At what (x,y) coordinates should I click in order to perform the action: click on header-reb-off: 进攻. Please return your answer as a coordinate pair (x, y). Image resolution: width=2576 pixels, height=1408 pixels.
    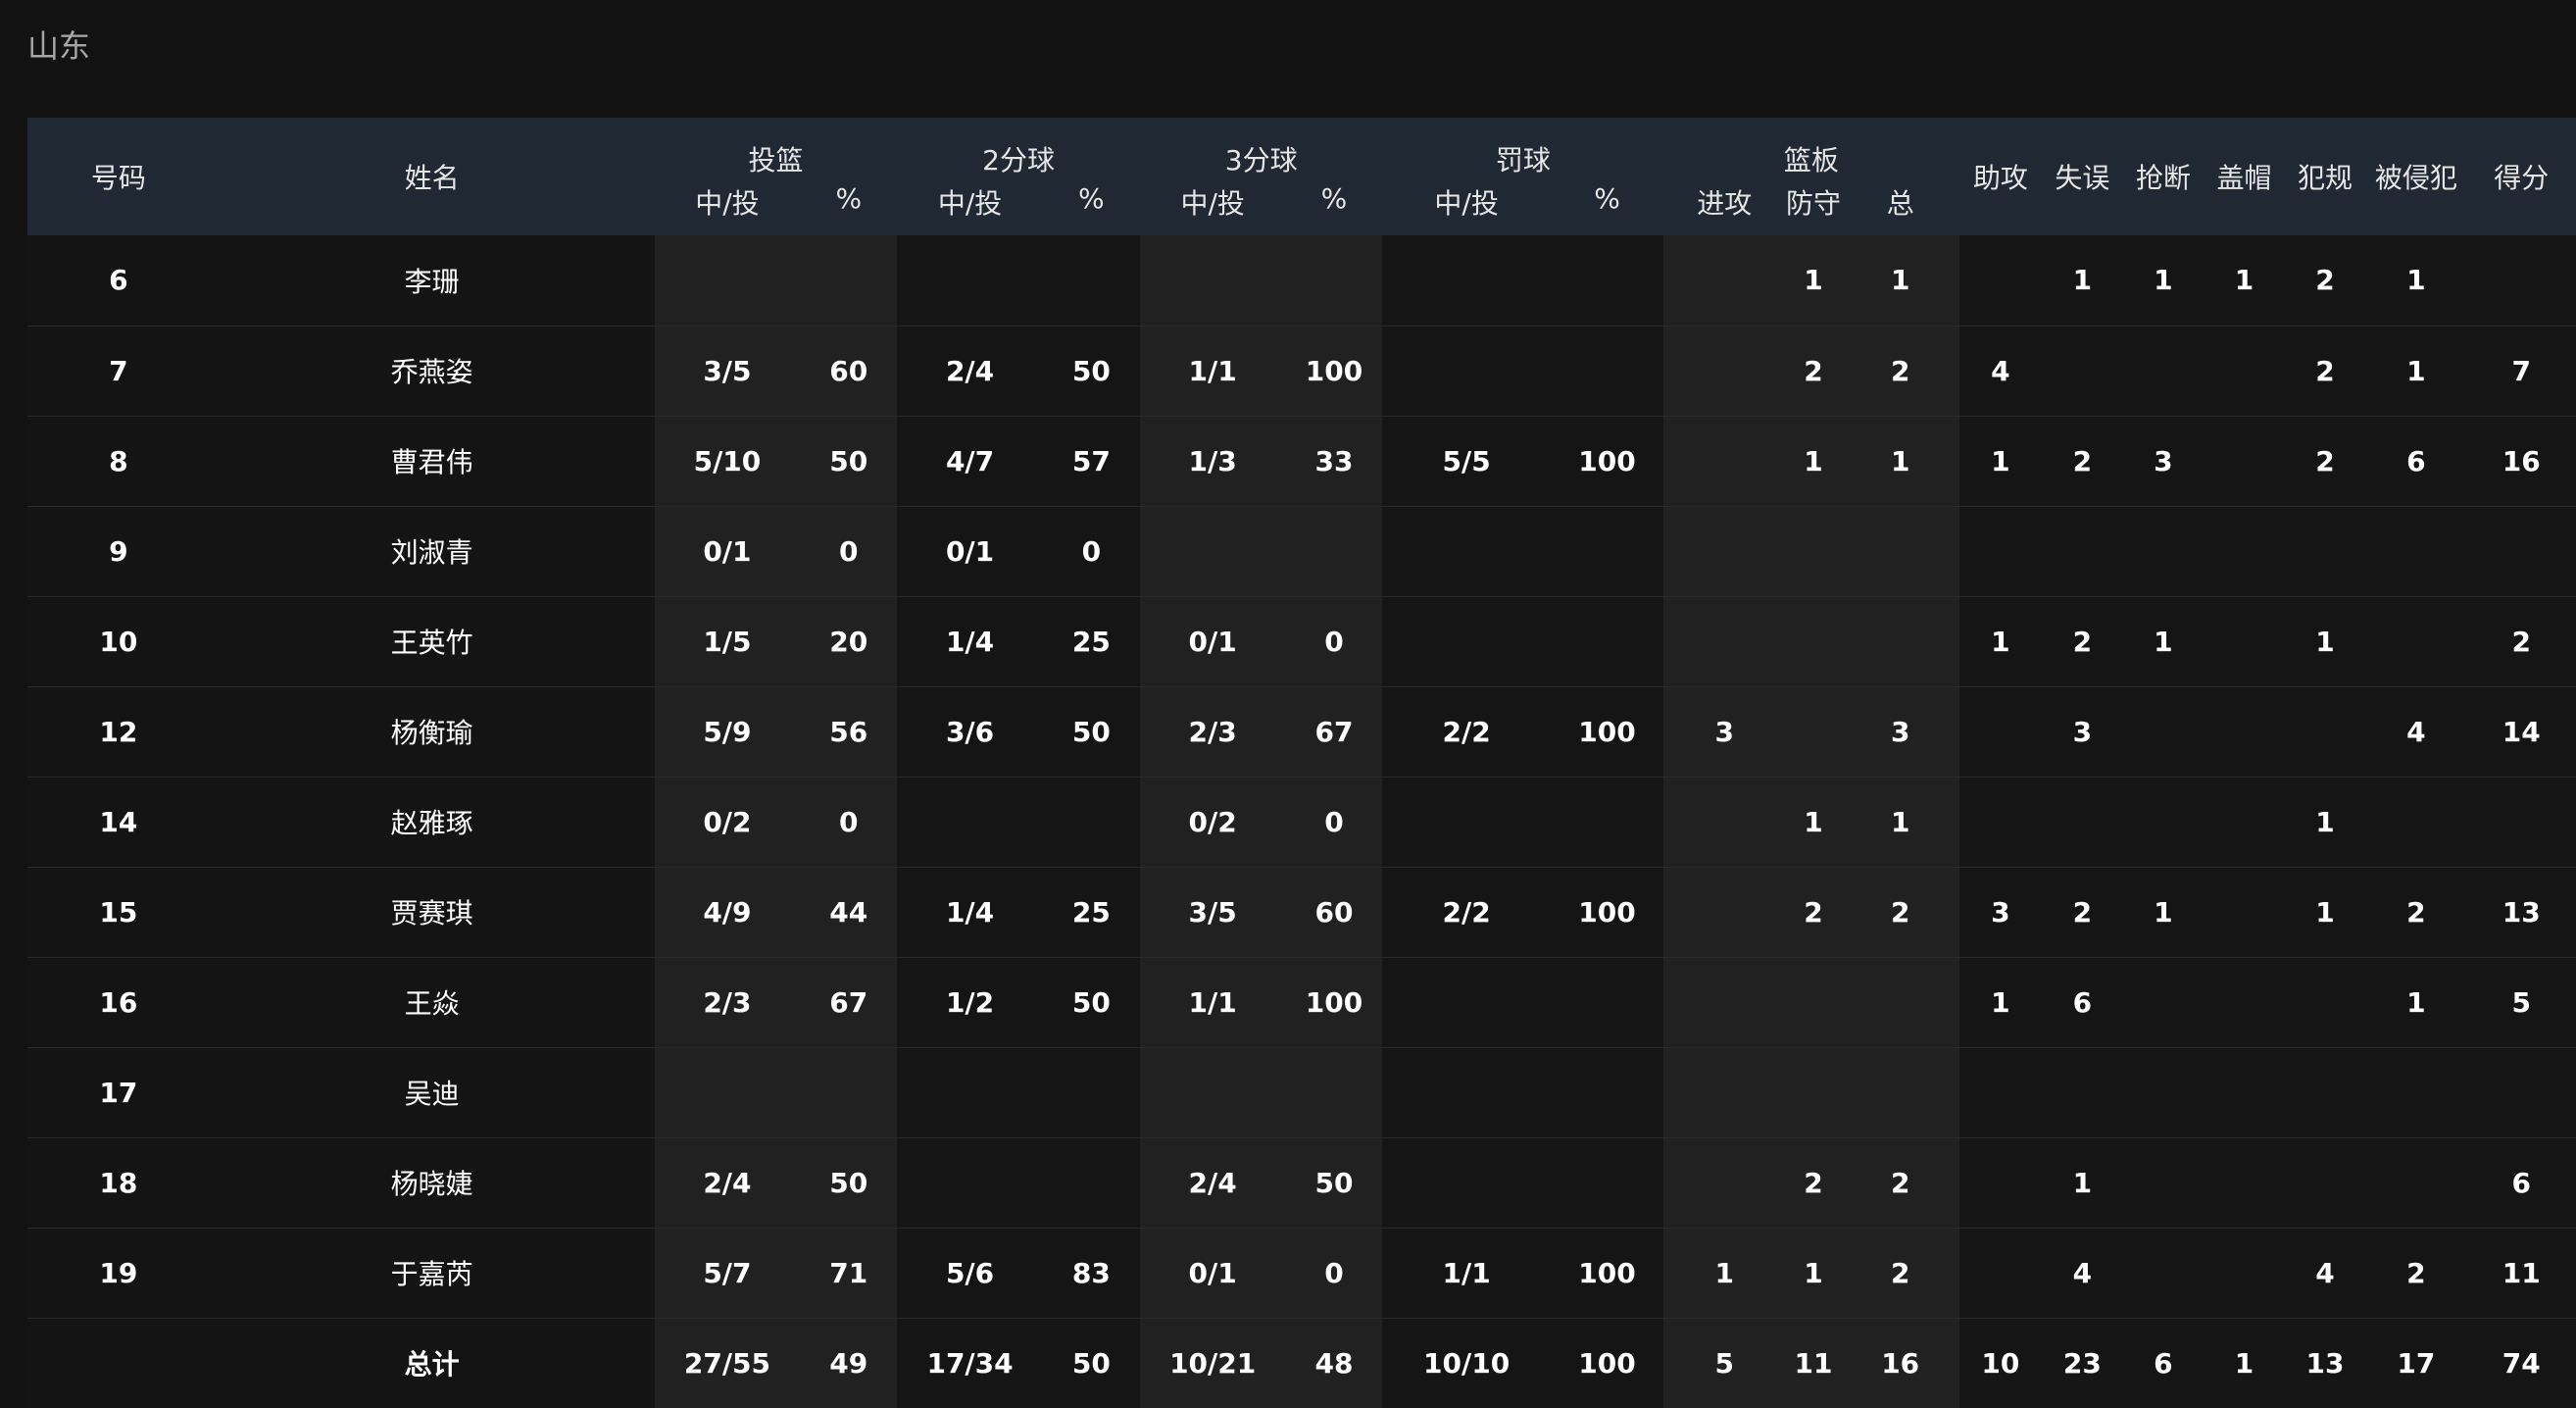
    Looking at the image, I should click on (1724, 207).